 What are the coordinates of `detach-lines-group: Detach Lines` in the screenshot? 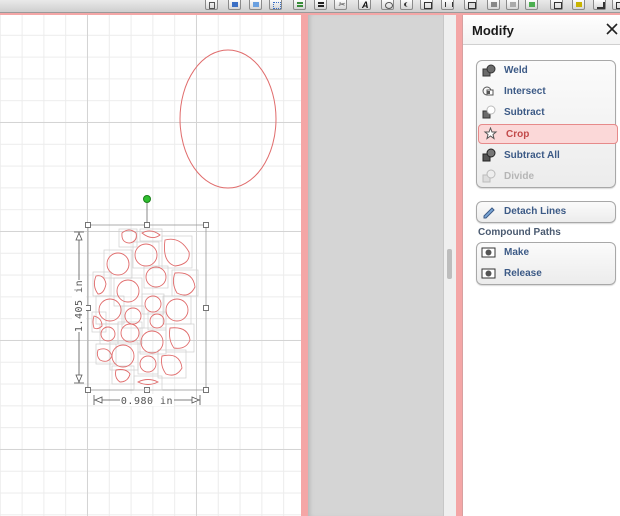 It's located at (546, 212).